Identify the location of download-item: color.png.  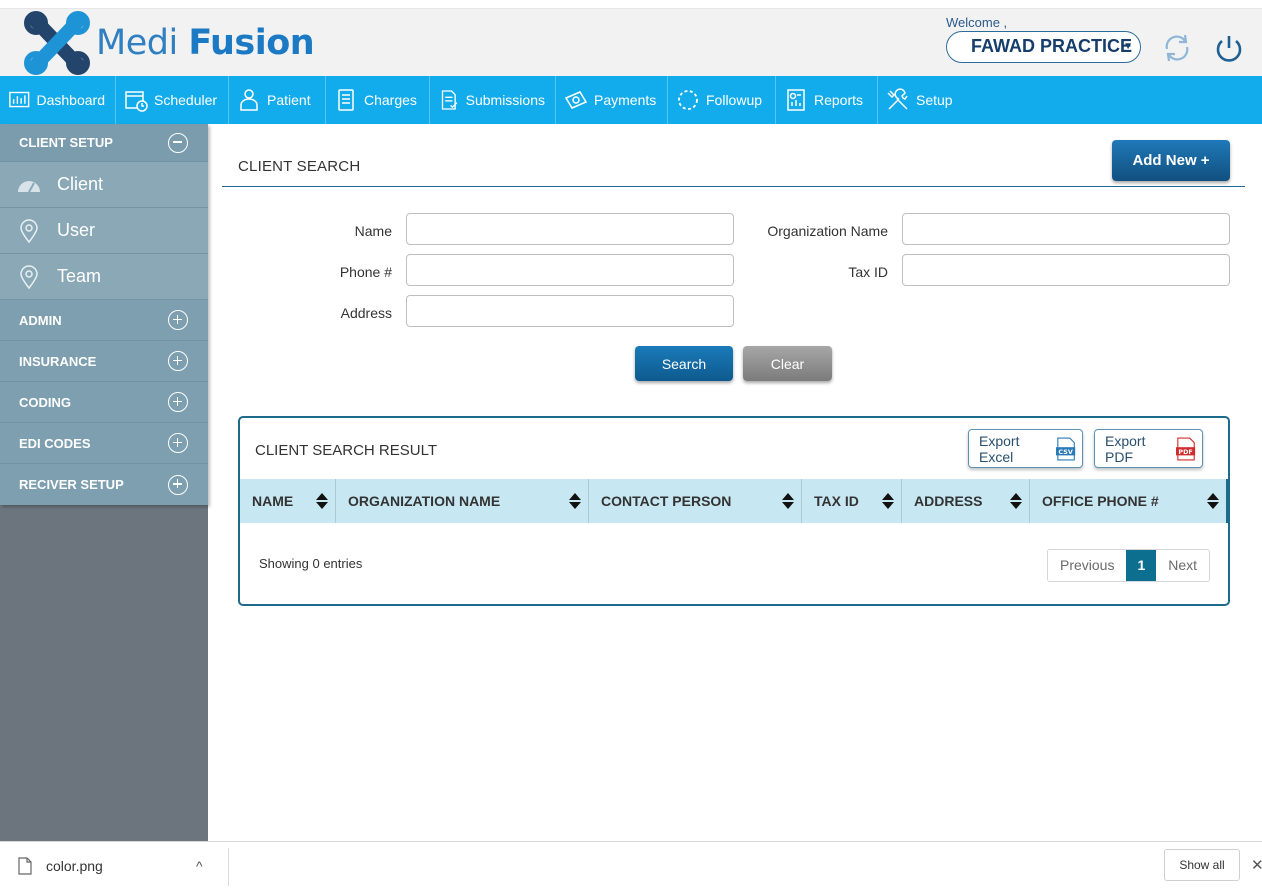
(60, 866).